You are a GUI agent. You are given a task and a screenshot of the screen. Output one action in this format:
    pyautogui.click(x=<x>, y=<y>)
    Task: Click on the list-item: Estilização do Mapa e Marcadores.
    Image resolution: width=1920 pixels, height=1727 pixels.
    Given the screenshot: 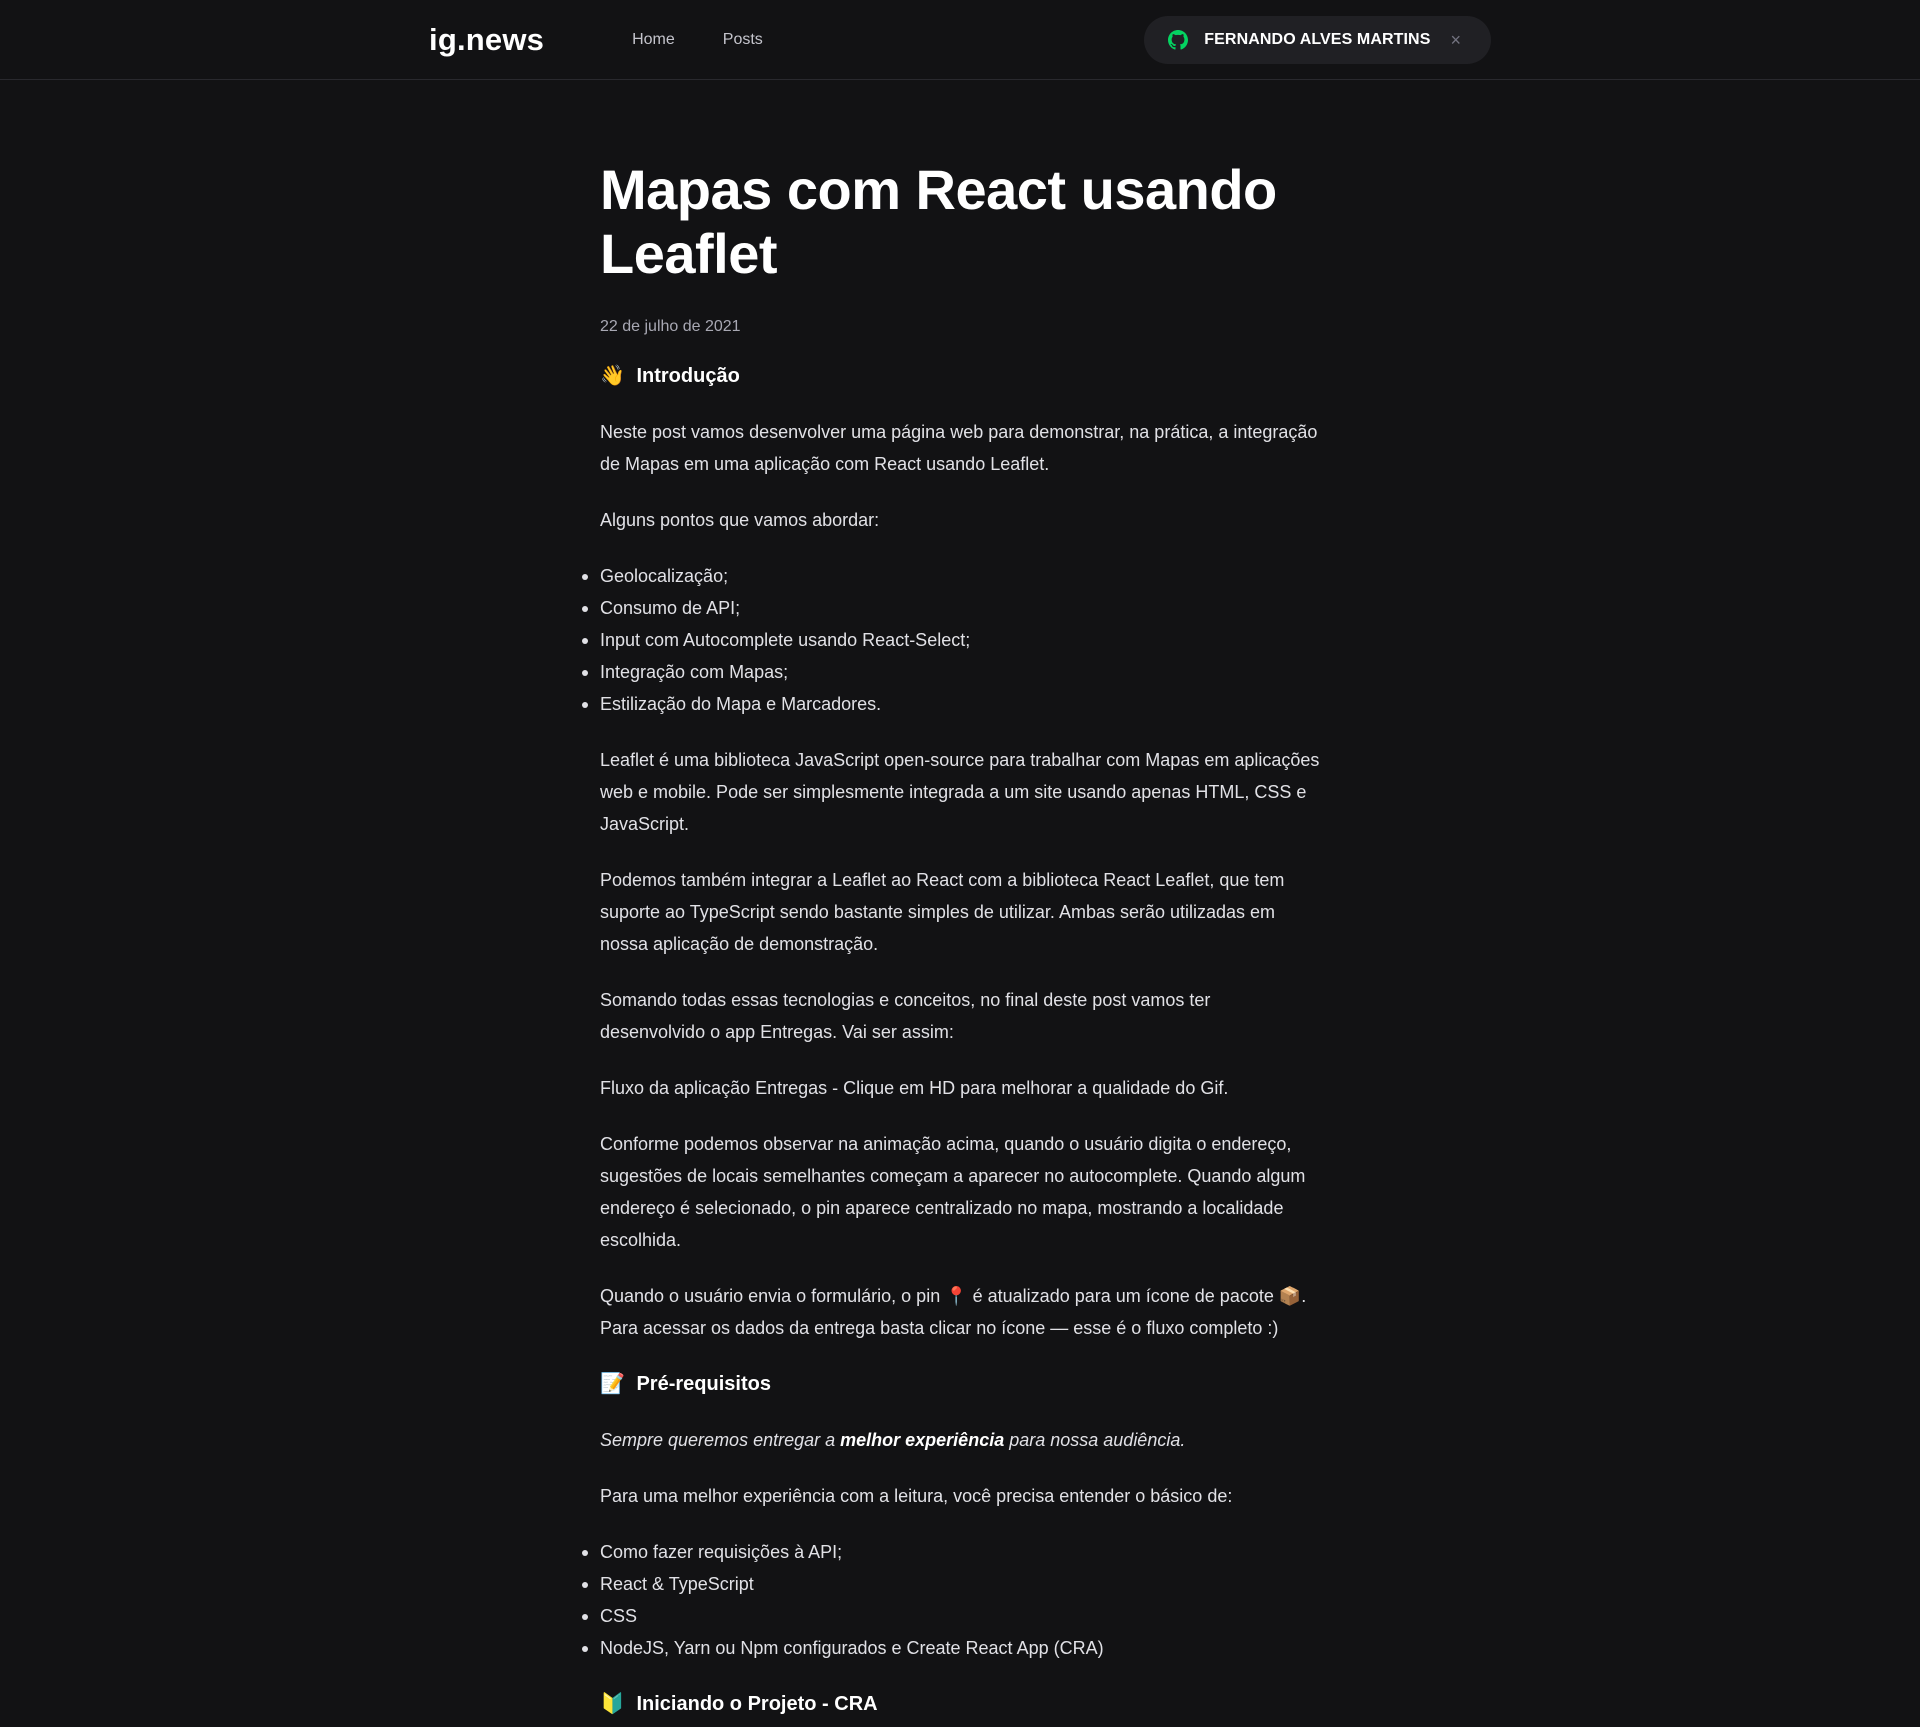 What is the action you would take?
    pyautogui.click(x=951, y=704)
    